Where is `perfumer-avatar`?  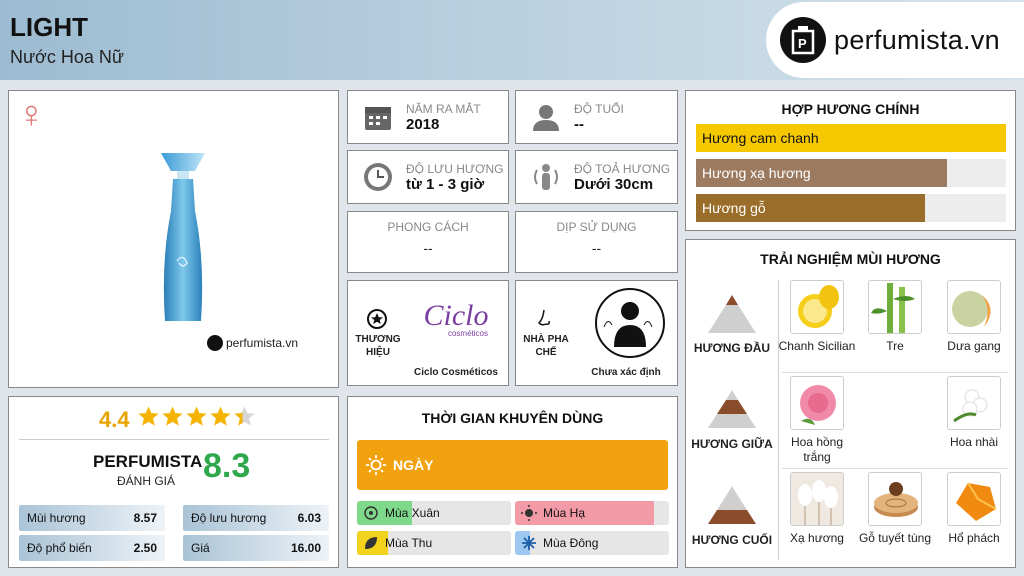
perfumer-avatar is located at coordinates (630, 325).